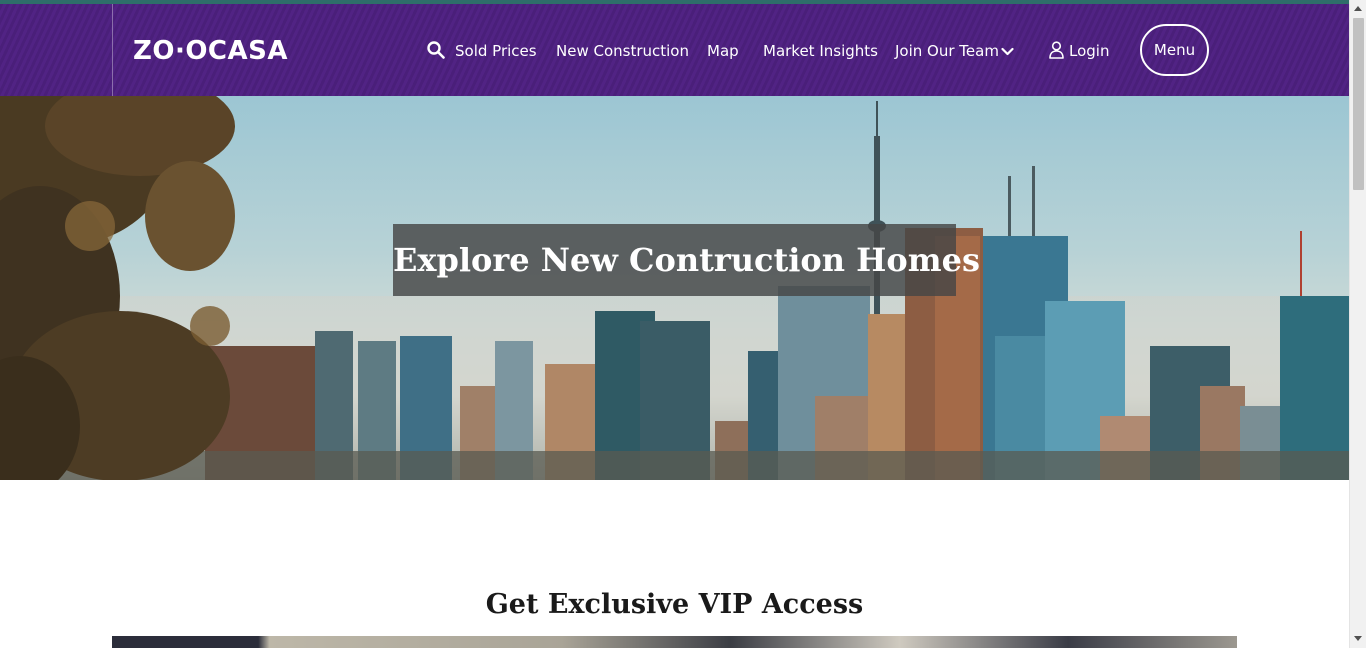 This screenshot has height=648, width=1366. I want to click on scroll-thumb, so click(1358, 104).